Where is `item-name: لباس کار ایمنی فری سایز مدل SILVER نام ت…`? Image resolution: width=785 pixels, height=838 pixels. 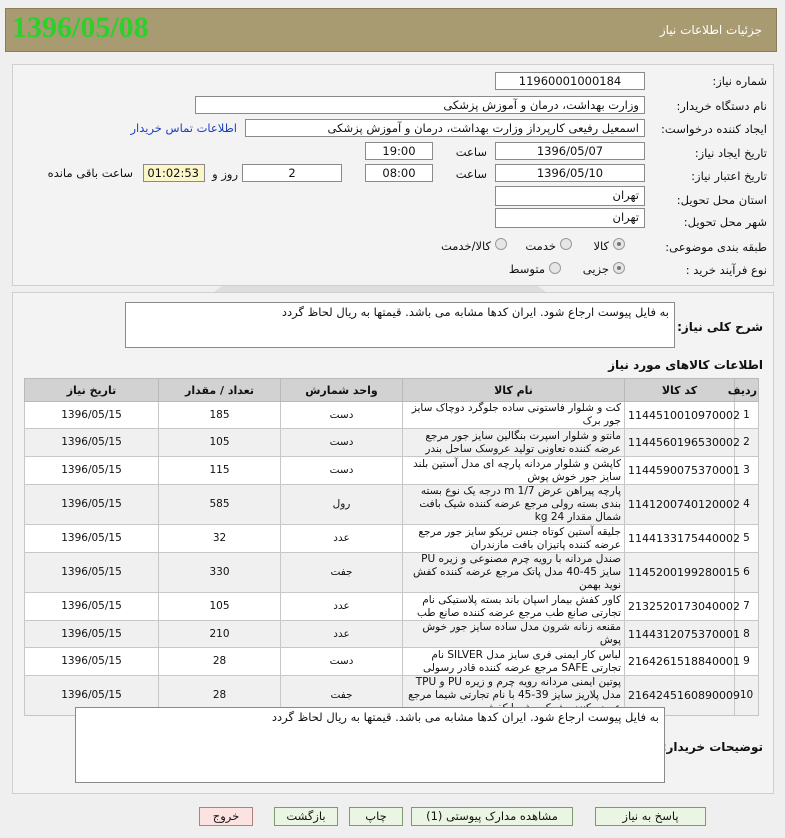 item-name: لباس کار ایمنی فری سایز مدل SILVER نام ت… is located at coordinates (513, 661).